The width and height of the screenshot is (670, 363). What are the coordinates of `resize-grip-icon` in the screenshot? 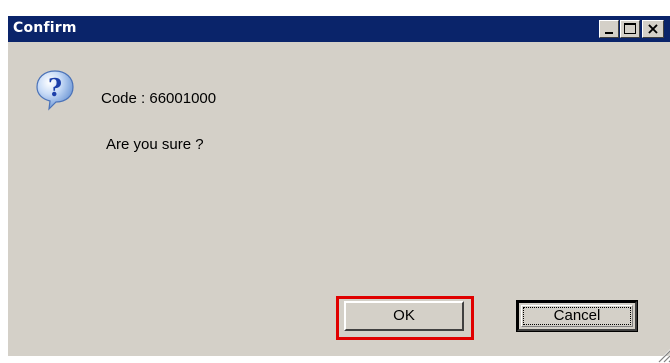 It's located at (661, 352).